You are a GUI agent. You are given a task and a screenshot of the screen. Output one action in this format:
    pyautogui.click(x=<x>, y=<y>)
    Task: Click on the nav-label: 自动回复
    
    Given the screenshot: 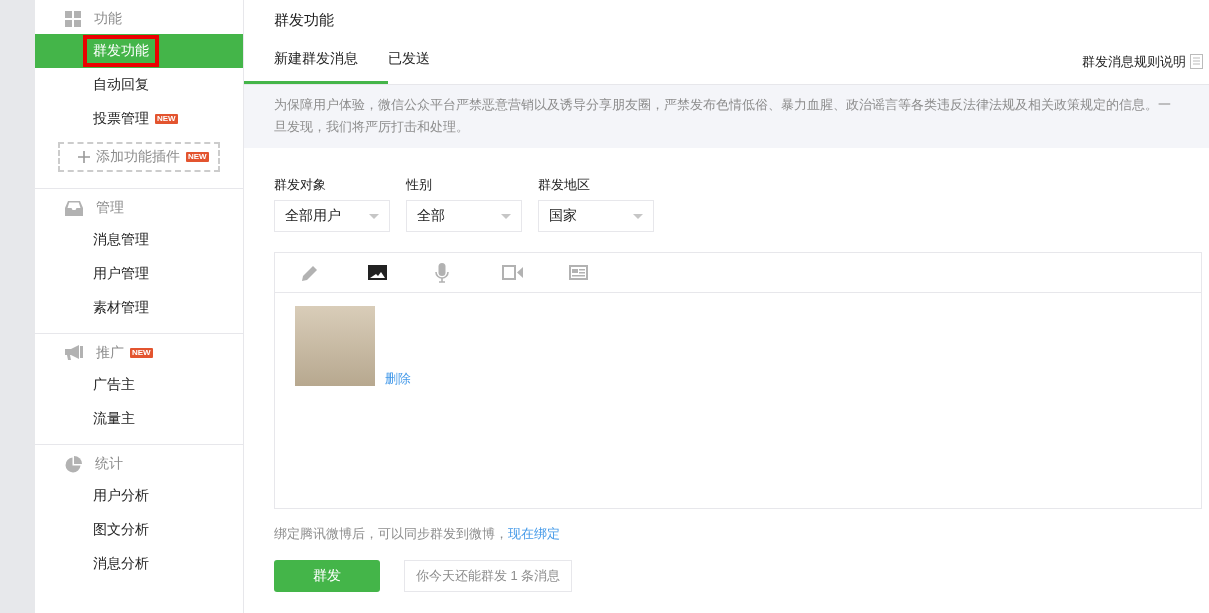 What is the action you would take?
    pyautogui.click(x=121, y=85)
    